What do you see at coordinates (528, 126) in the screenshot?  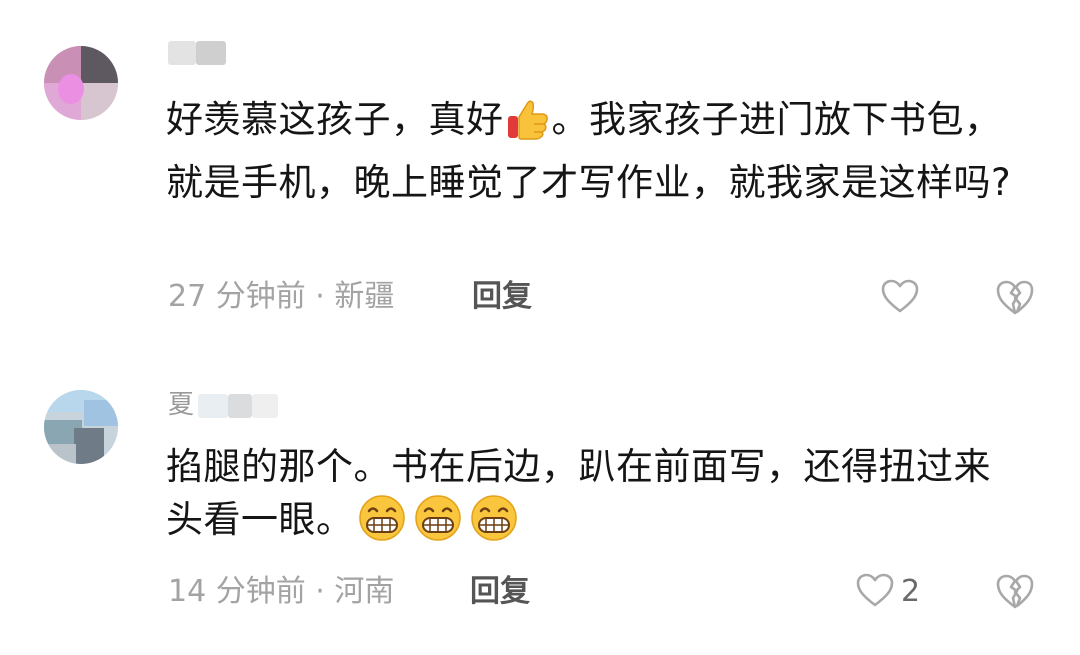 I see `thumbs-up-icon` at bounding box center [528, 126].